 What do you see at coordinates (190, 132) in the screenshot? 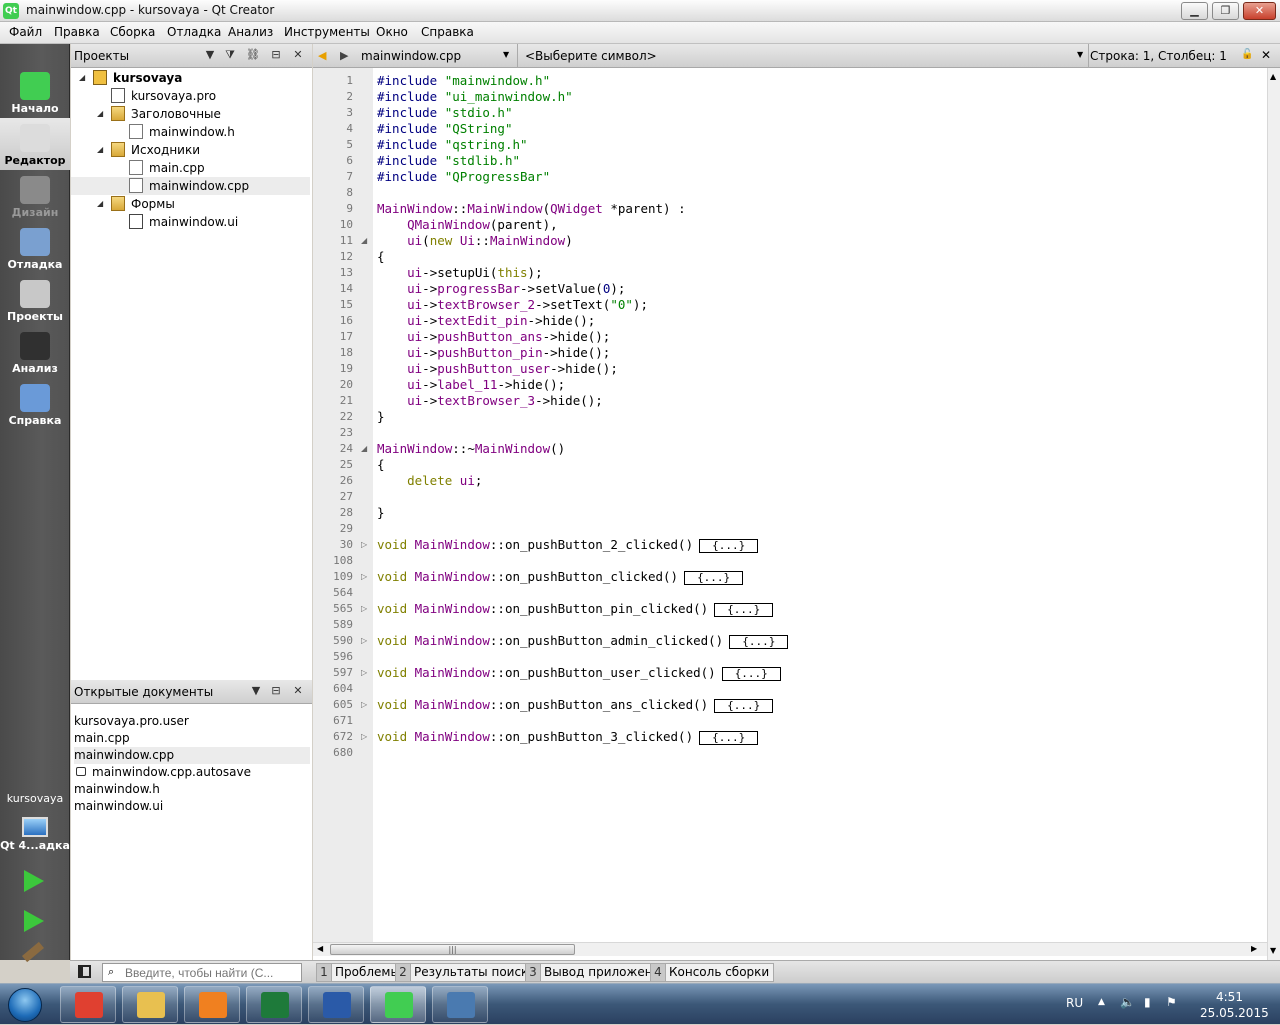
I see `tree-item: mainwindow.h` at bounding box center [190, 132].